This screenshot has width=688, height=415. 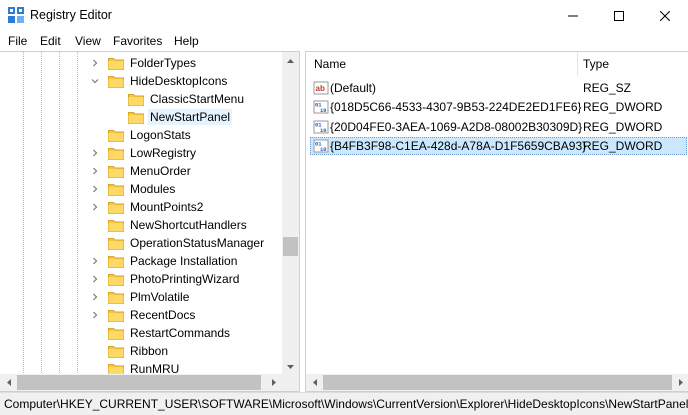 I want to click on tree-item: PhotoPrintingWizard, so click(x=167, y=279).